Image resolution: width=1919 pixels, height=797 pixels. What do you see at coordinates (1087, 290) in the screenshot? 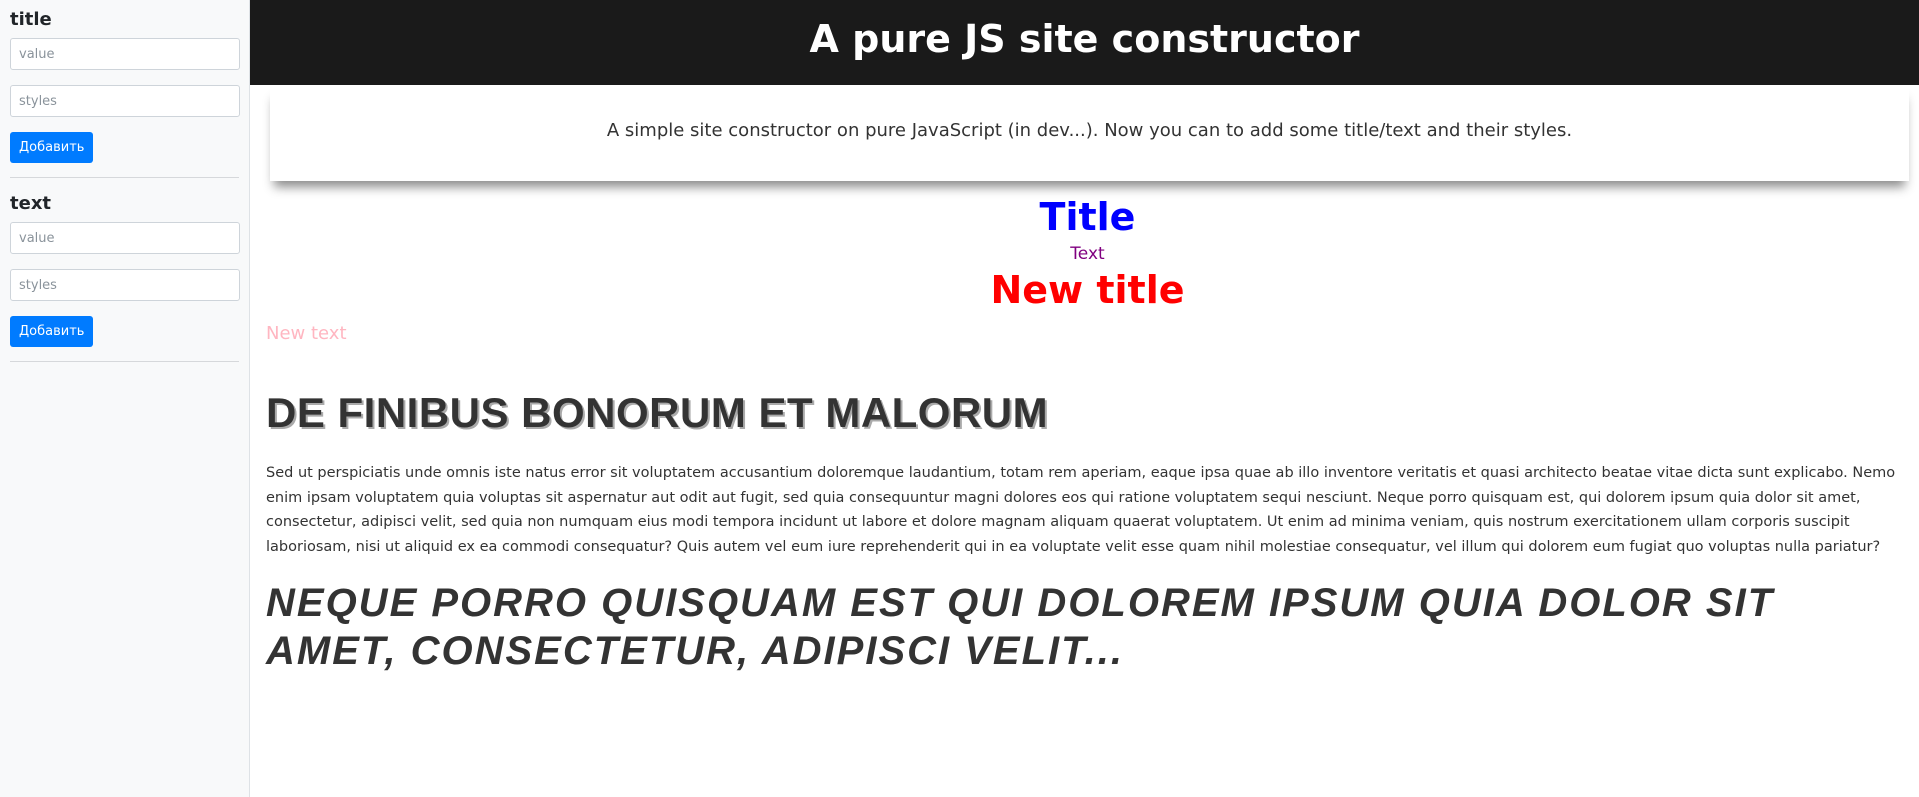
I see `content-title-2: New title` at bounding box center [1087, 290].